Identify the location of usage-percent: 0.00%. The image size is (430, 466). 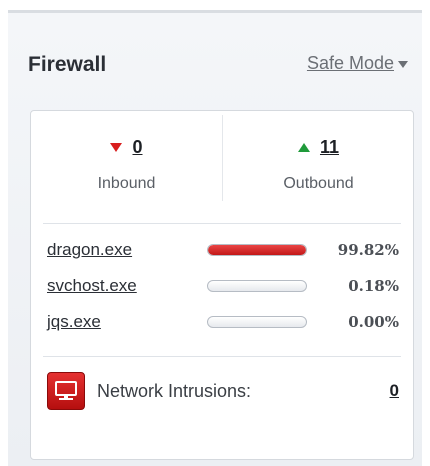
(373, 322).